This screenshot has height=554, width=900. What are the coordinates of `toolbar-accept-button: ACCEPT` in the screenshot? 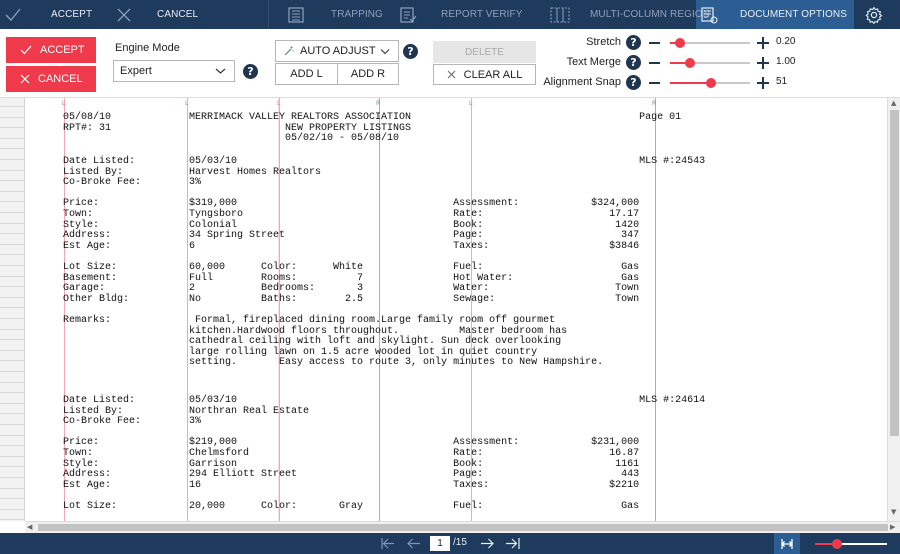 It's located at (48, 14).